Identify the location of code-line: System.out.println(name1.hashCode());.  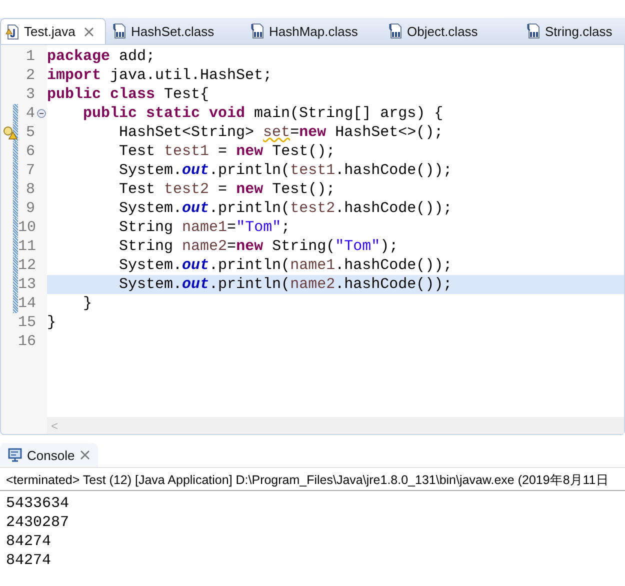
(286, 265).